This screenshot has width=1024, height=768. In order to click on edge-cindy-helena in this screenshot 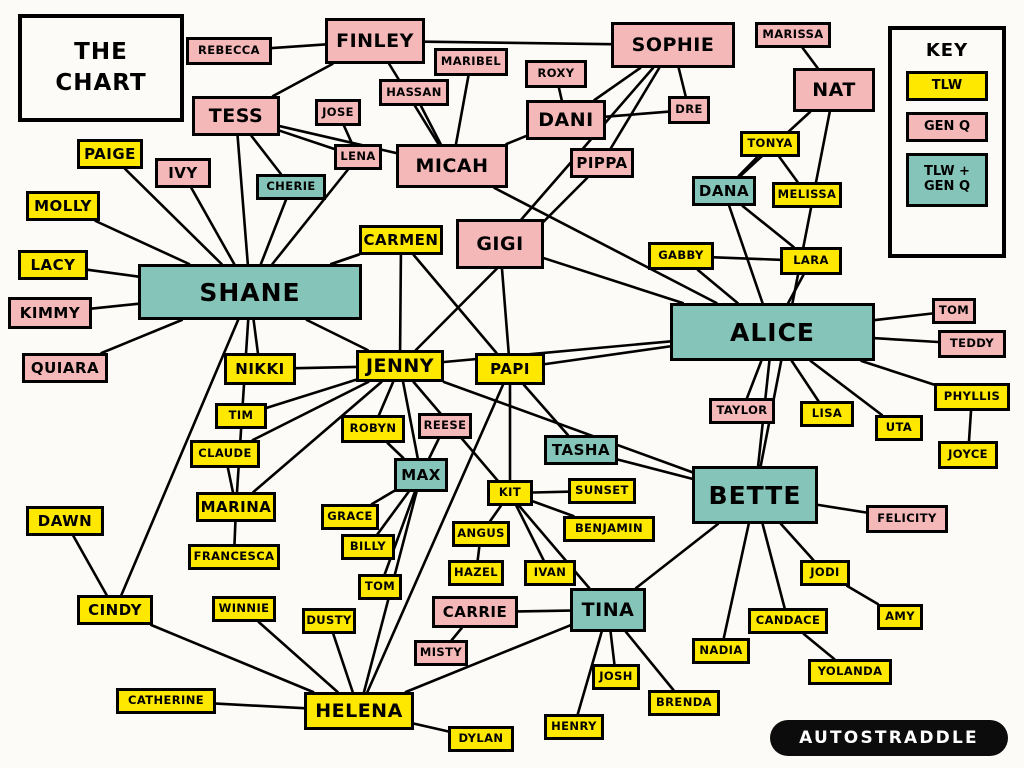, I will do `click(232, 658)`.